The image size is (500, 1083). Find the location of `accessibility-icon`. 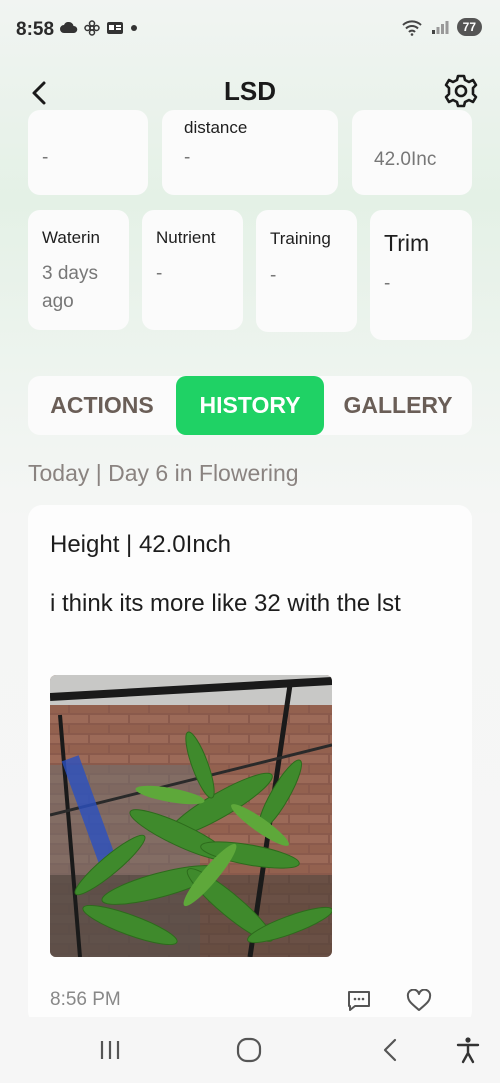

accessibility-icon is located at coordinates (468, 1050).